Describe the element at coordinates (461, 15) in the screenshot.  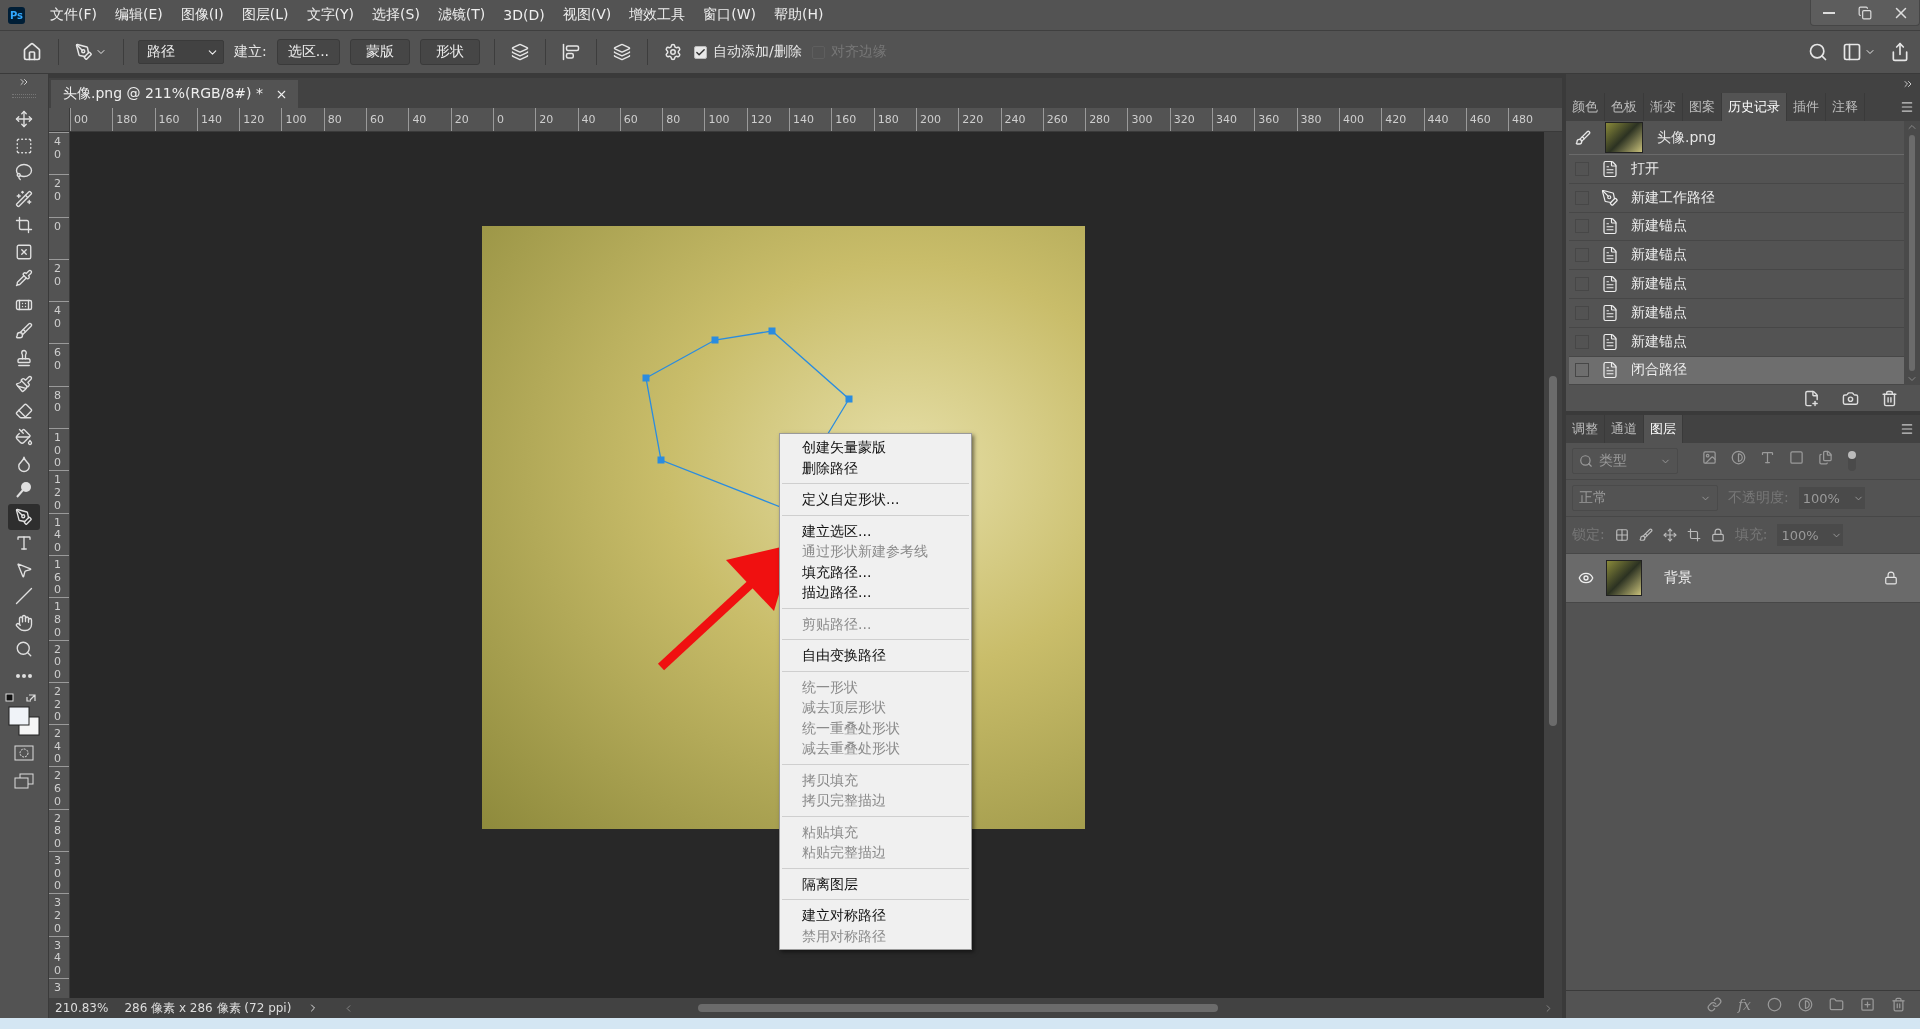
I see `menu-item: 滤镜(T)` at that location.